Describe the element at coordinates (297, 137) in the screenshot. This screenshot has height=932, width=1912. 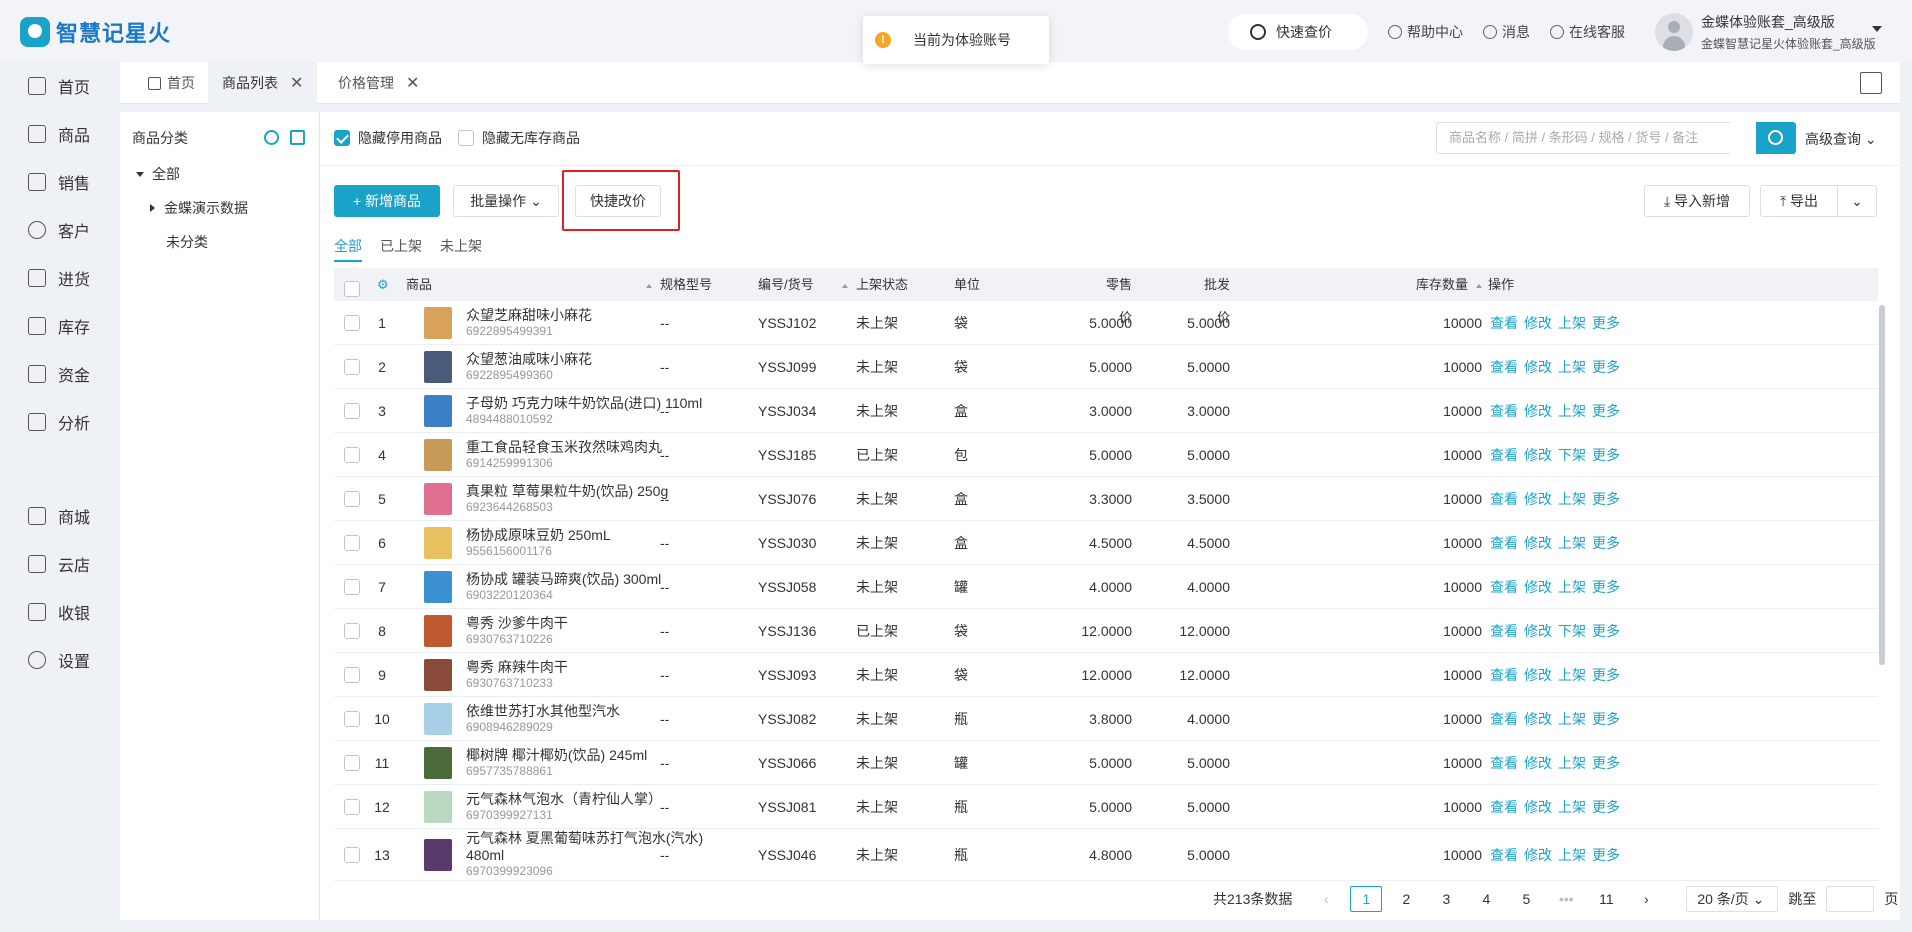
I see `edit-icon` at that location.